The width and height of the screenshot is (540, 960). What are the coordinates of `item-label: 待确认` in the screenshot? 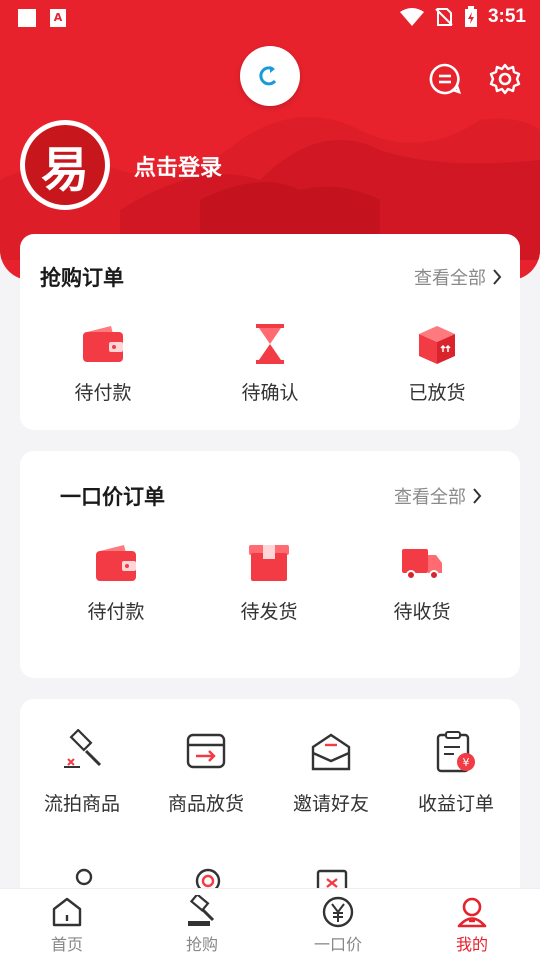 It's located at (270, 393).